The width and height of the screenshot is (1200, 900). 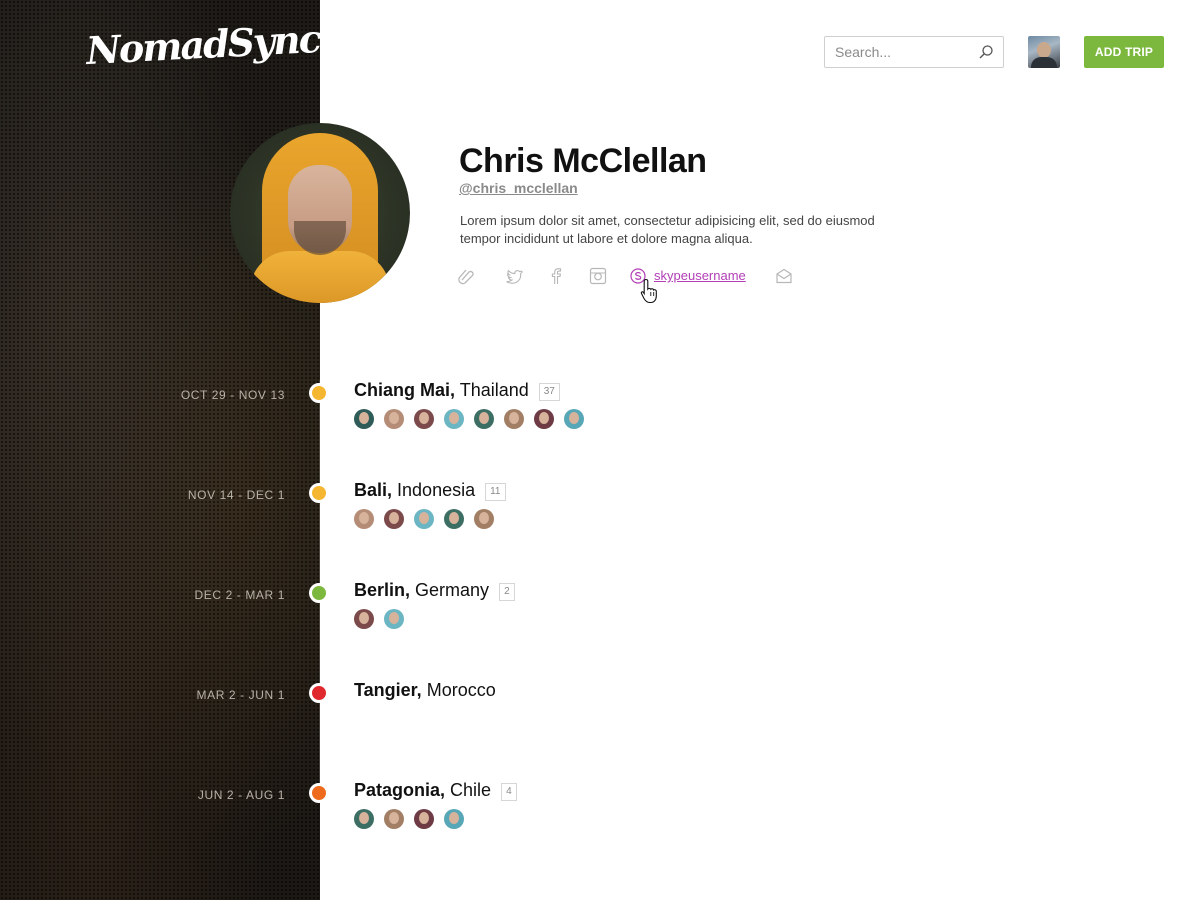 I want to click on pointer-cursor-icon, so click(x=648, y=291).